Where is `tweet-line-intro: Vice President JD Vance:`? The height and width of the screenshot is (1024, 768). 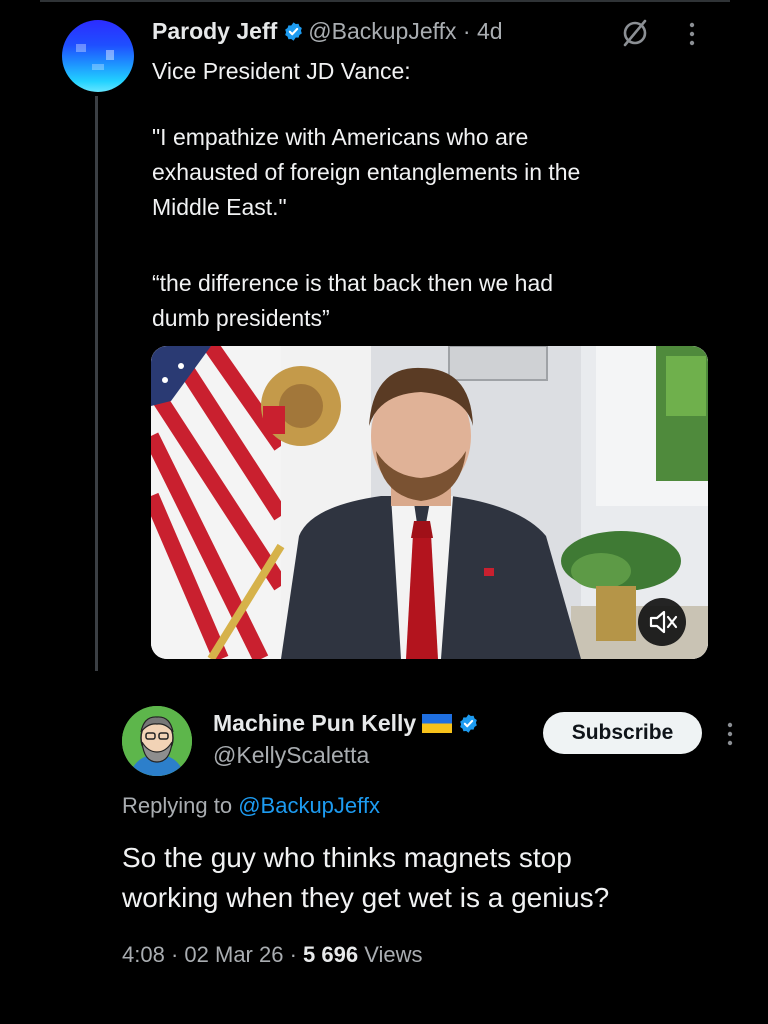
tweet-line-intro: Vice President JD Vance: is located at coordinates (281, 71).